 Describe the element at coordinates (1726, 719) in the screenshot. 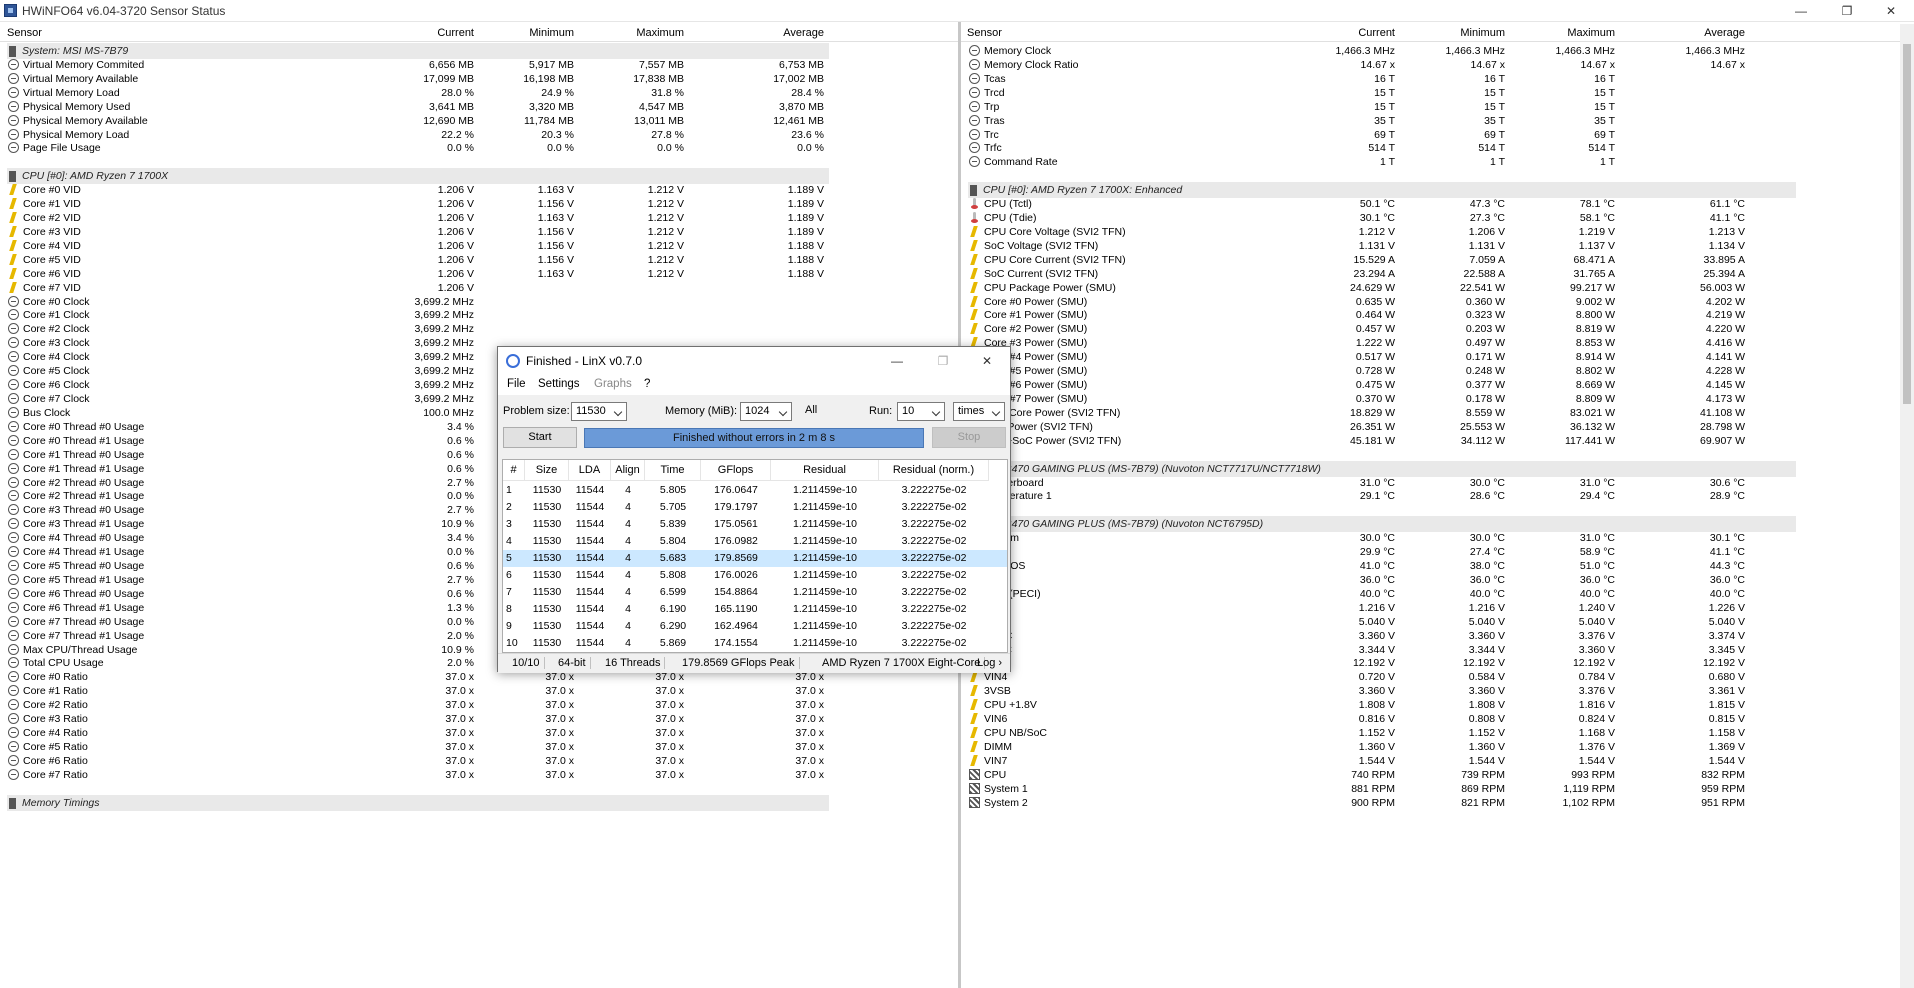

I see `average-value: 0.815 V` at that location.